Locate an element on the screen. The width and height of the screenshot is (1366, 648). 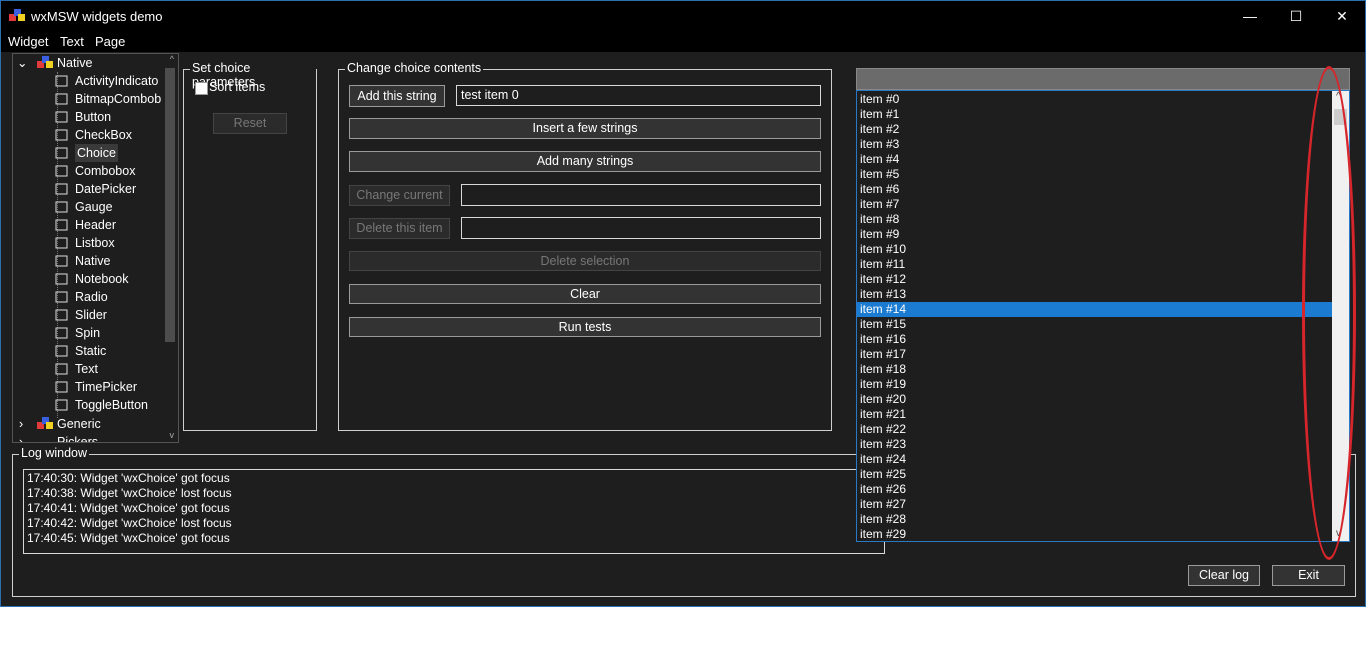
dropdown-item: item #20 is located at coordinates (1096, 399).